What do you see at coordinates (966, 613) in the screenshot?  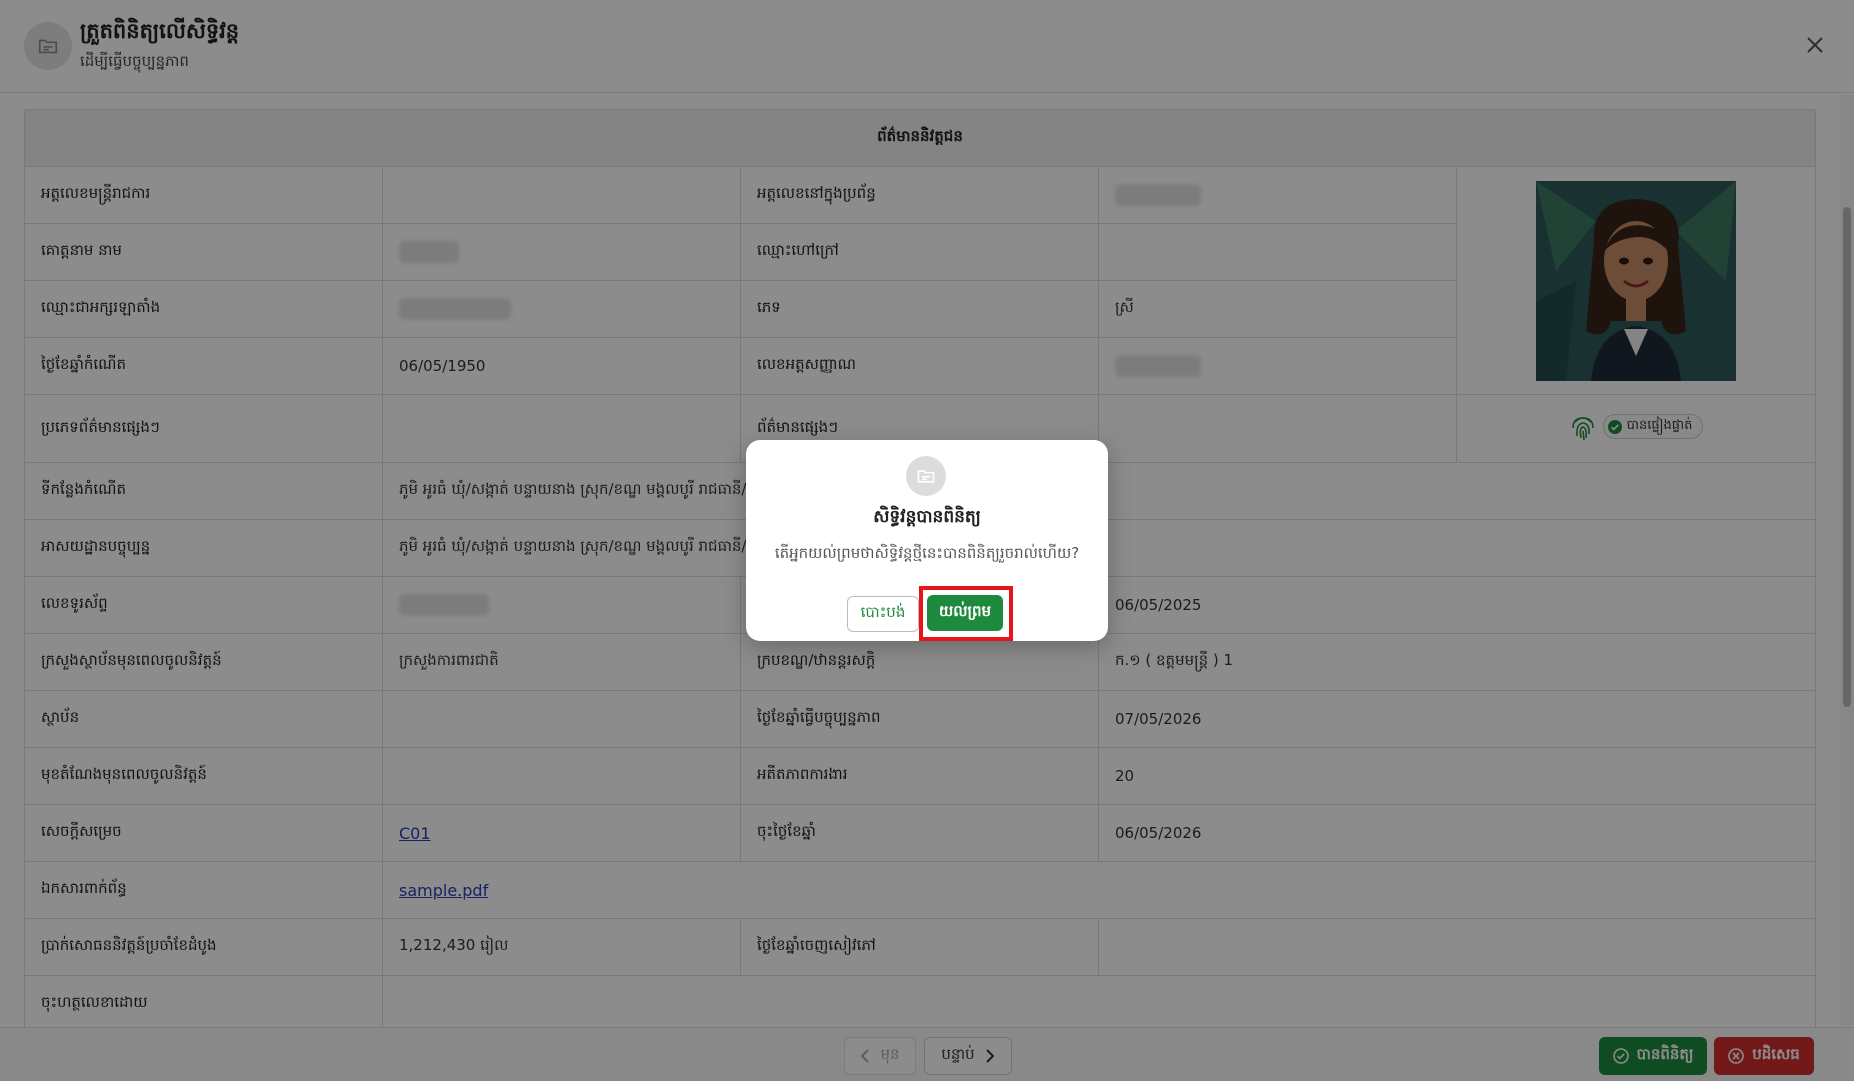 I see `highlight-box` at bounding box center [966, 613].